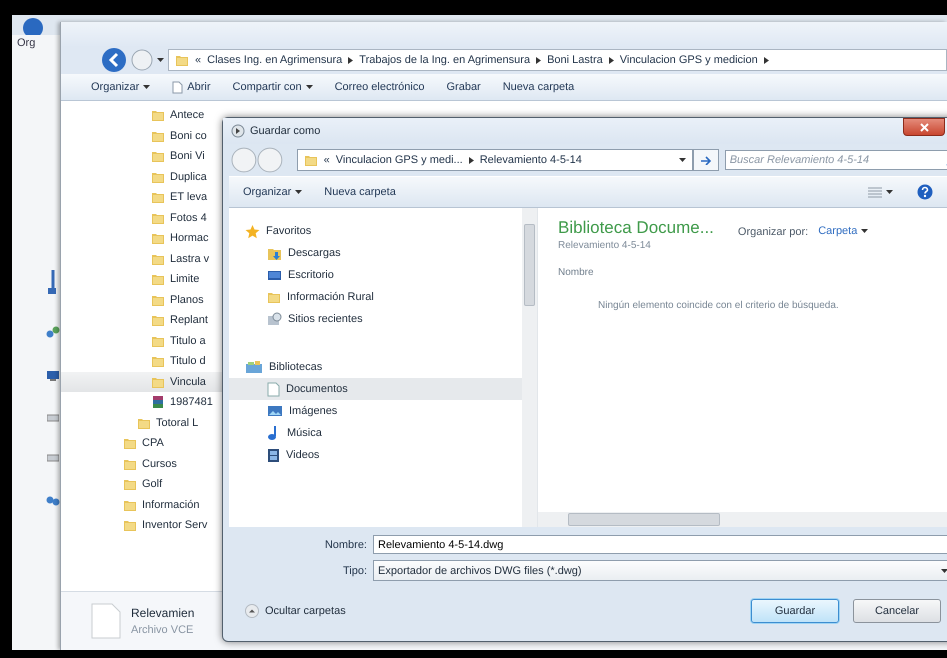  What do you see at coordinates (773, 232) in the screenshot?
I see `arrange-by-label: Organizar por:` at bounding box center [773, 232].